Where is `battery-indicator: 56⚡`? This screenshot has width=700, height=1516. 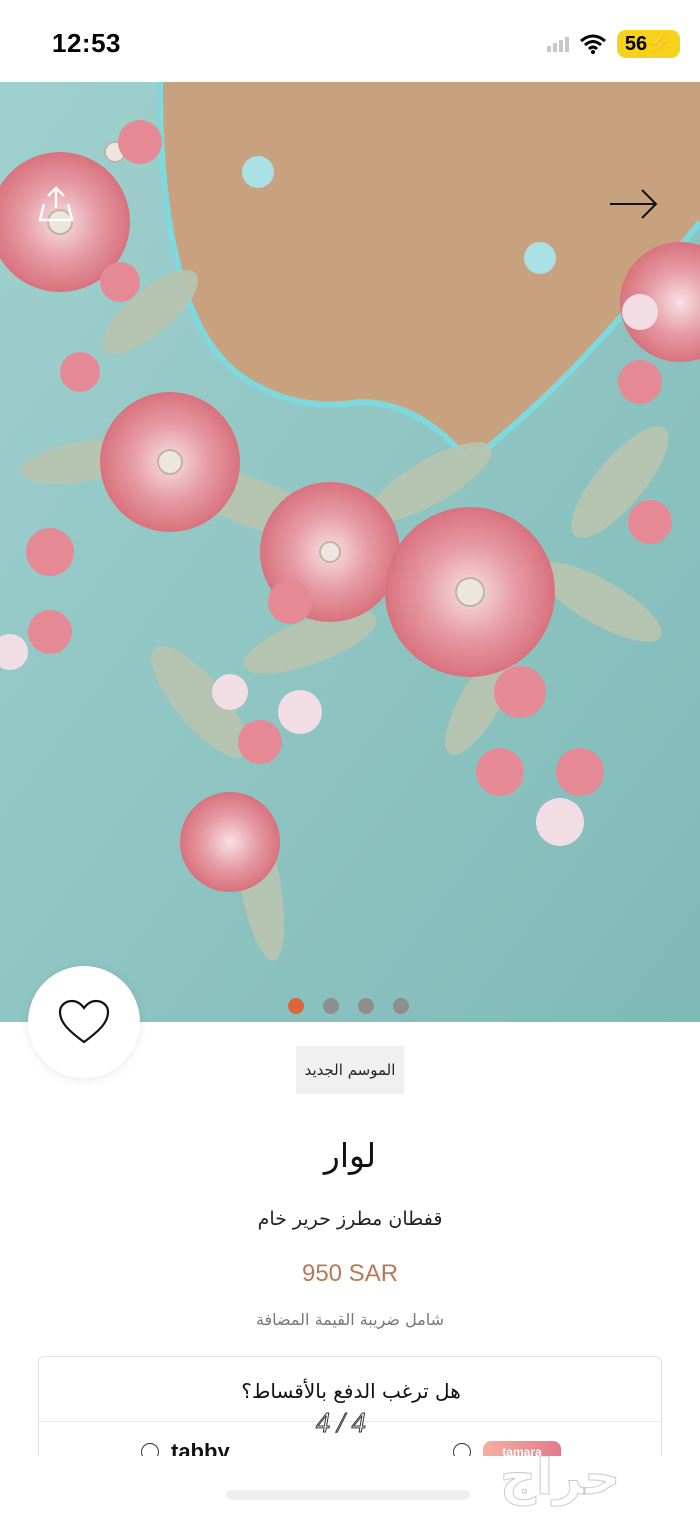 battery-indicator: 56⚡ is located at coordinates (648, 44).